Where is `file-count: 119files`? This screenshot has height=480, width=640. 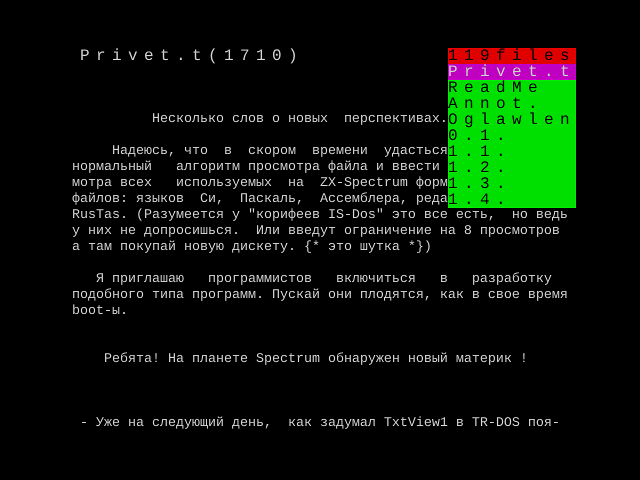
file-count: 119files is located at coordinates (512, 56).